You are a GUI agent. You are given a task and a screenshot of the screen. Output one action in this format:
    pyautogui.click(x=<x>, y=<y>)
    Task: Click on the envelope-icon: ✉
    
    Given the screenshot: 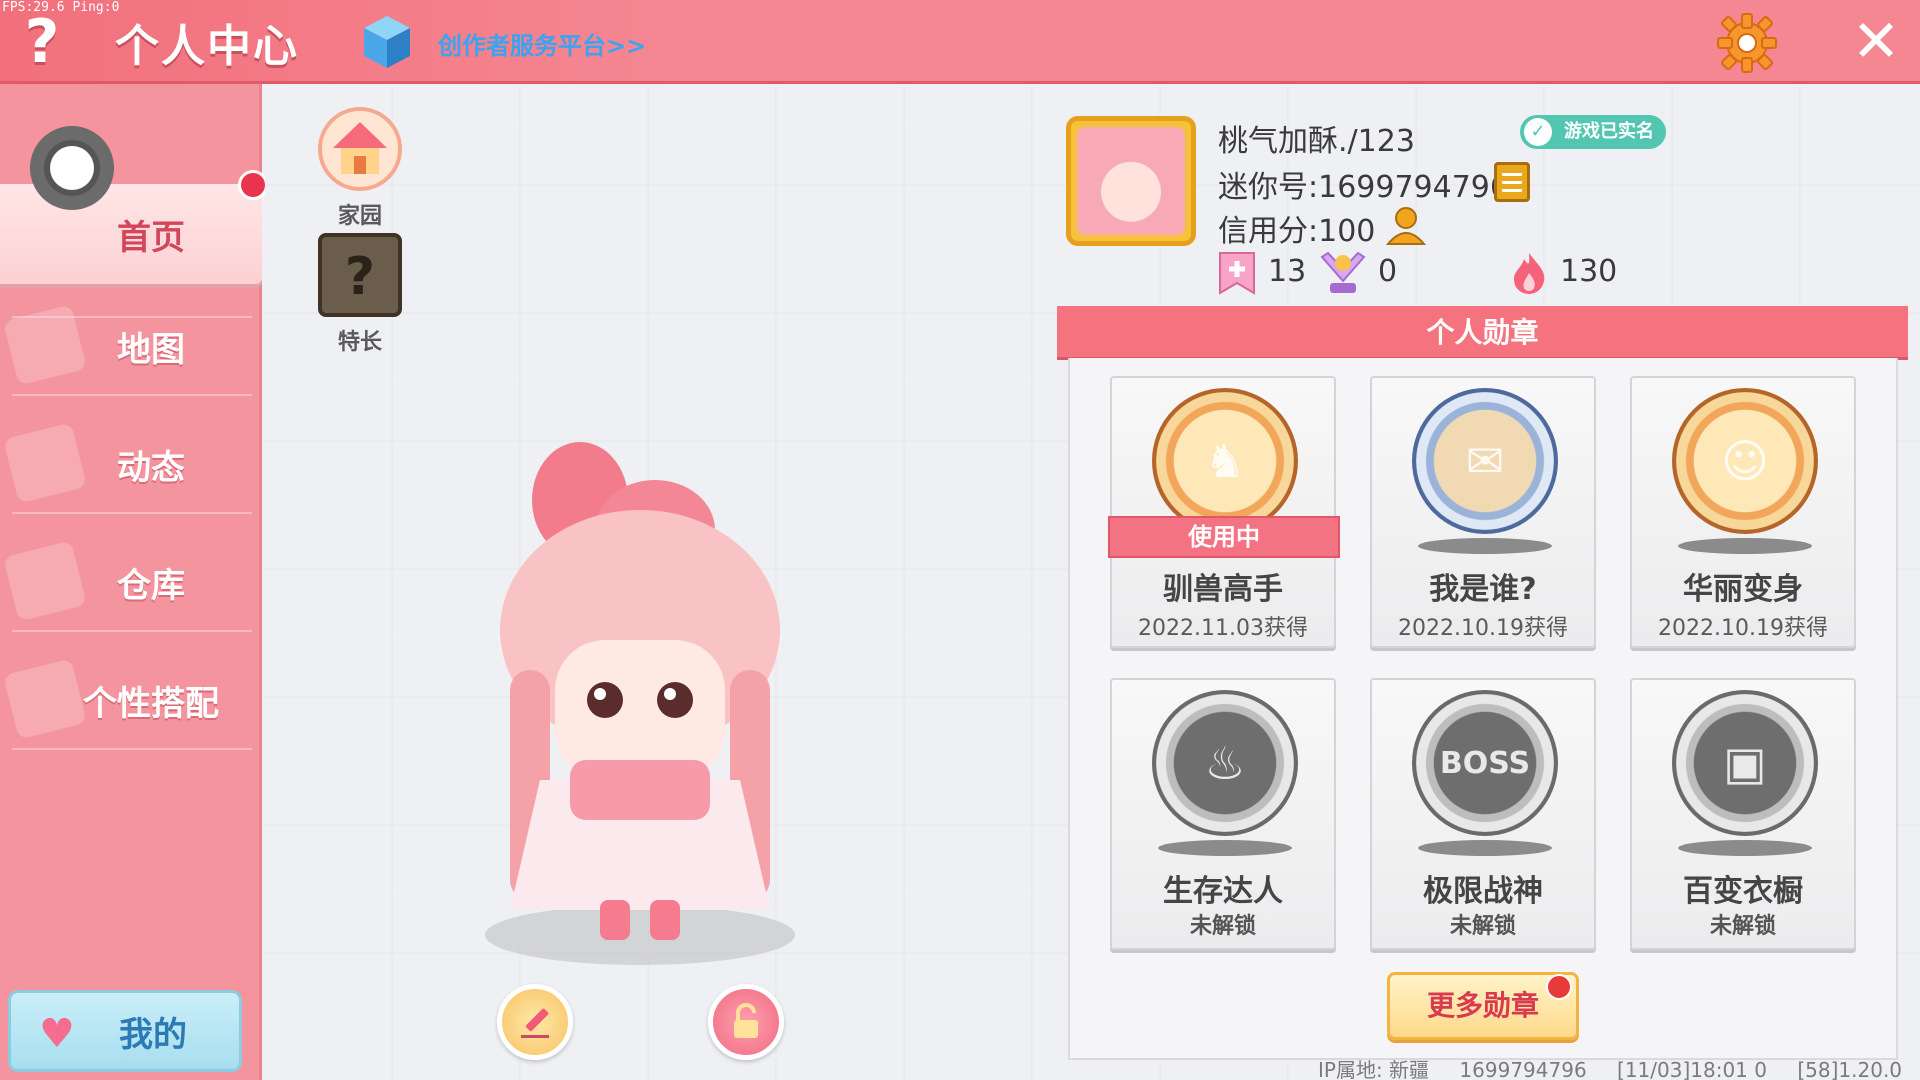 What is the action you would take?
    pyautogui.click(x=1485, y=461)
    